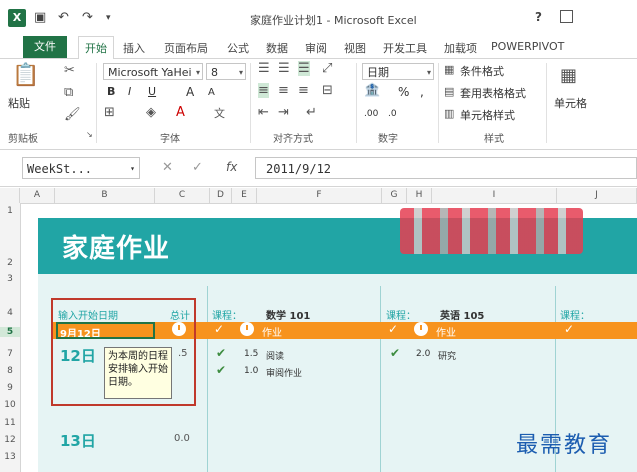 The height and width of the screenshot is (472, 637). Describe the element at coordinates (219, 113) in the screenshot. I see `phonetic-icon: 文` at that location.